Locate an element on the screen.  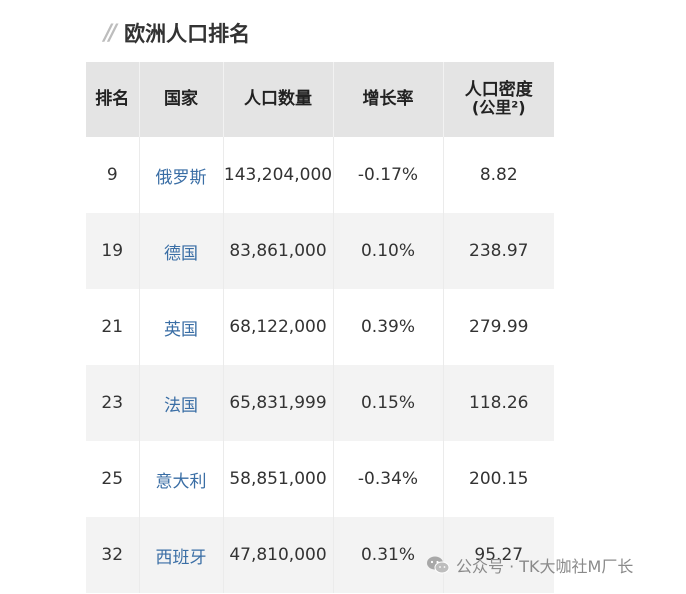
country-link: 西班牙 is located at coordinates (181, 555).